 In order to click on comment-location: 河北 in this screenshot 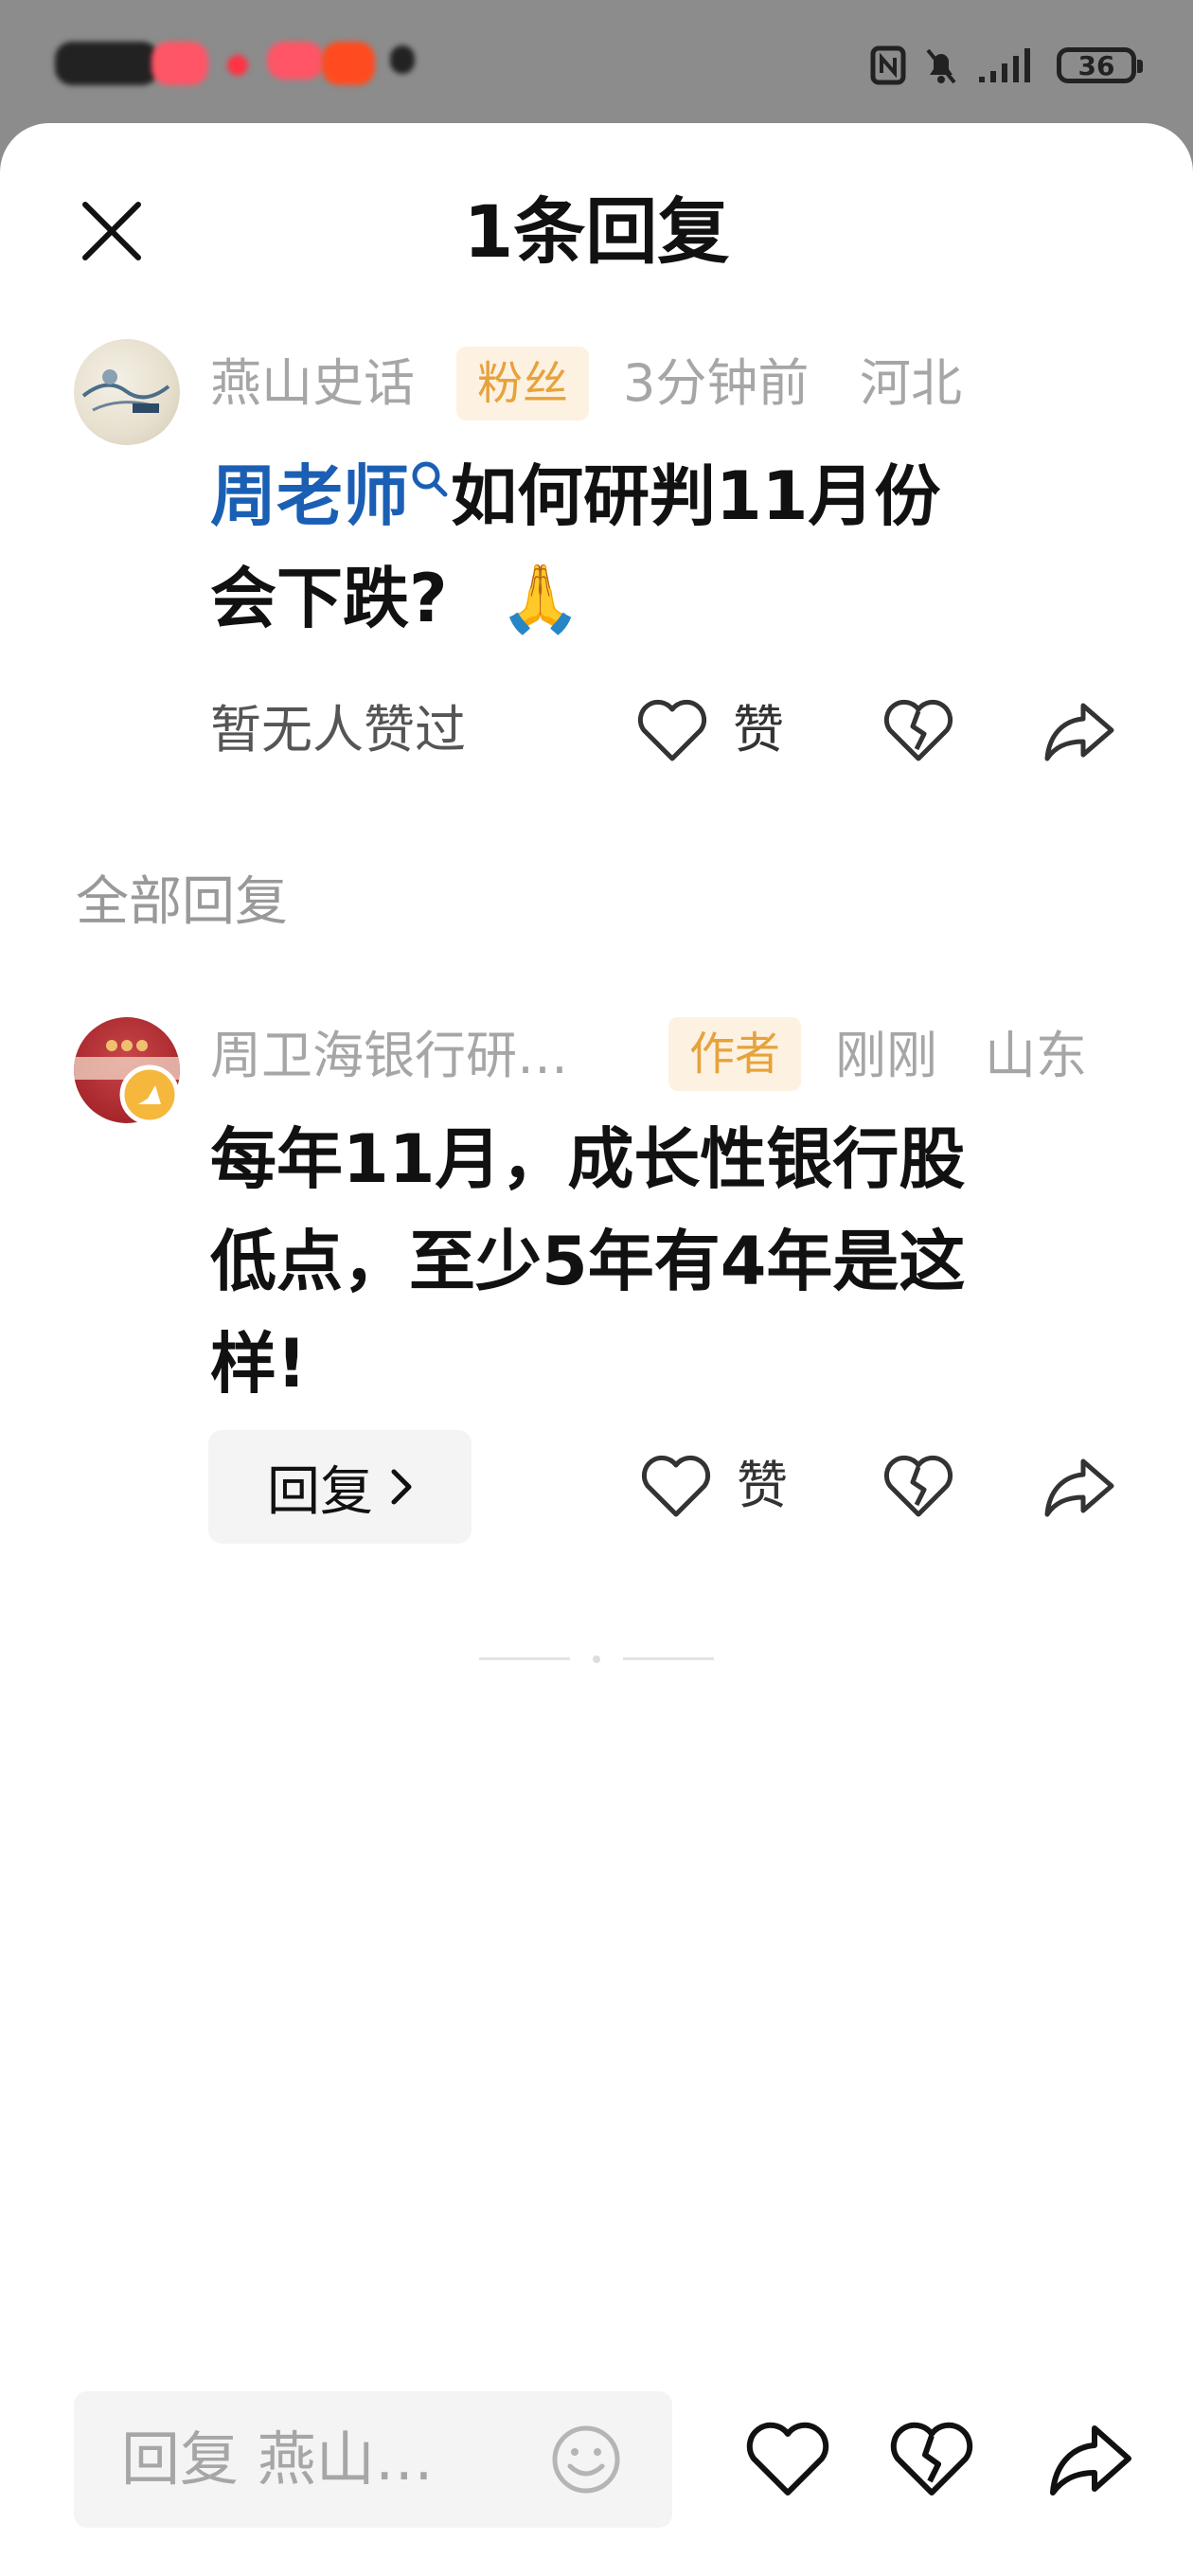, I will do `click(911, 383)`.